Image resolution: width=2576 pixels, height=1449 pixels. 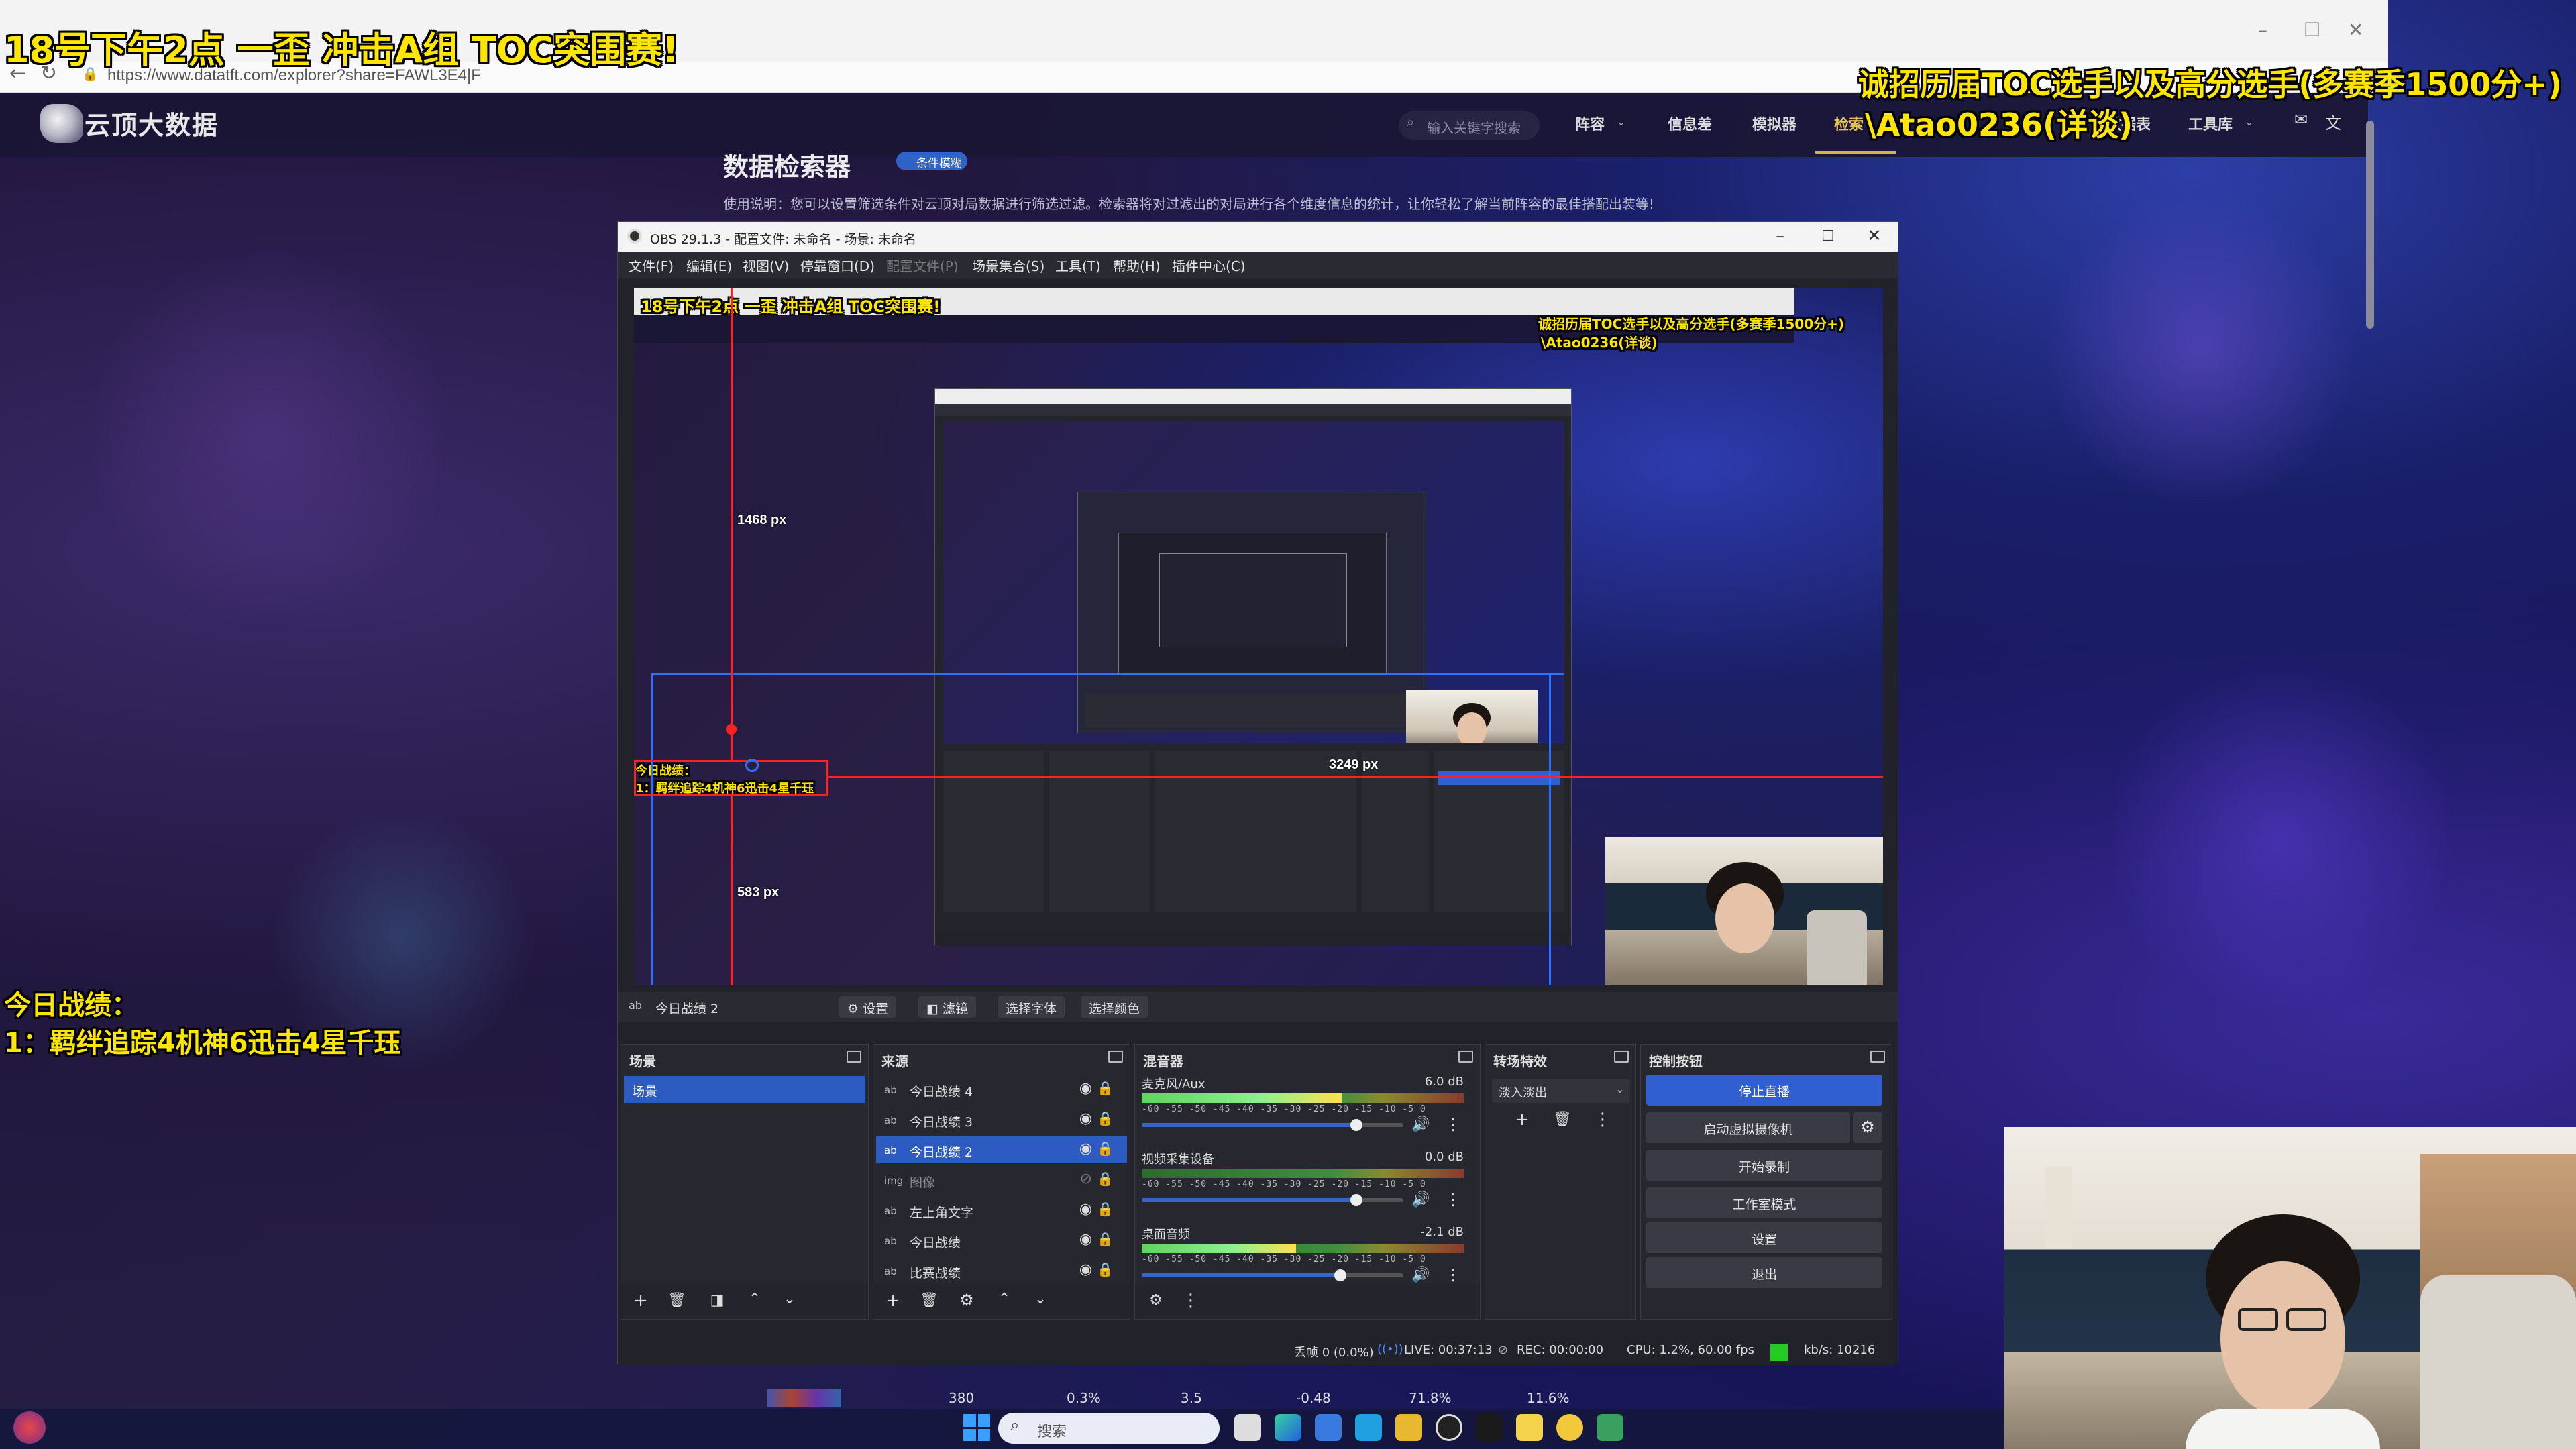 I want to click on nav-item-simulator: 模拟器, so click(x=1774, y=123).